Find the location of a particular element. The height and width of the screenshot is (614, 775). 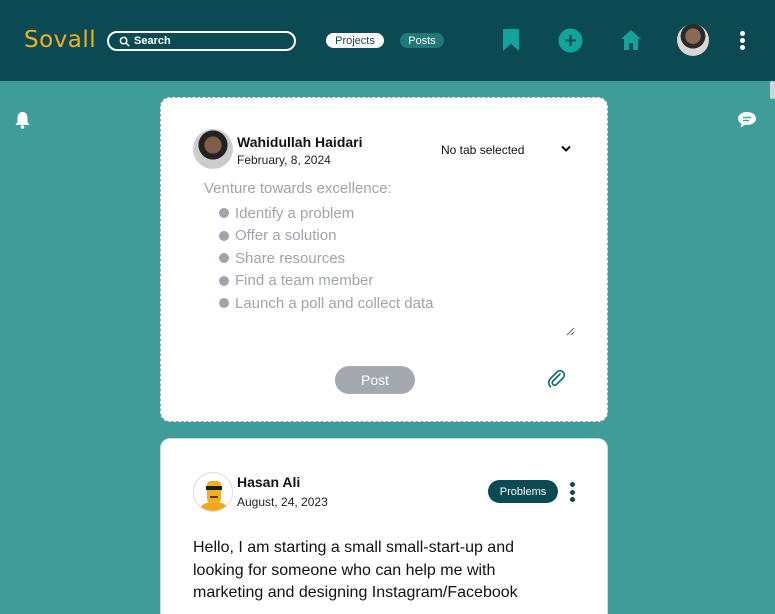

textarea-placeholder-intro: Venture towards excellence: is located at coordinates (298, 188).